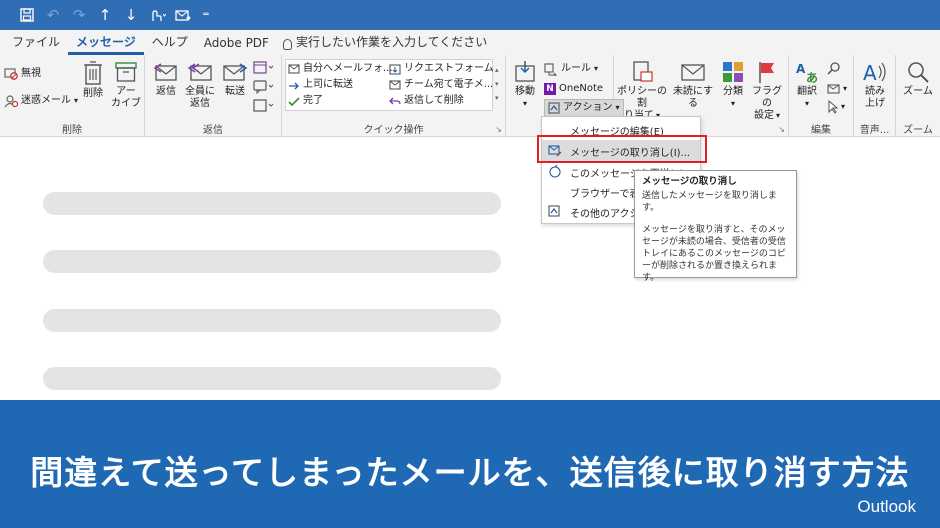 The width and height of the screenshot is (940, 528). I want to click on svg-text: A, so click(870, 72).